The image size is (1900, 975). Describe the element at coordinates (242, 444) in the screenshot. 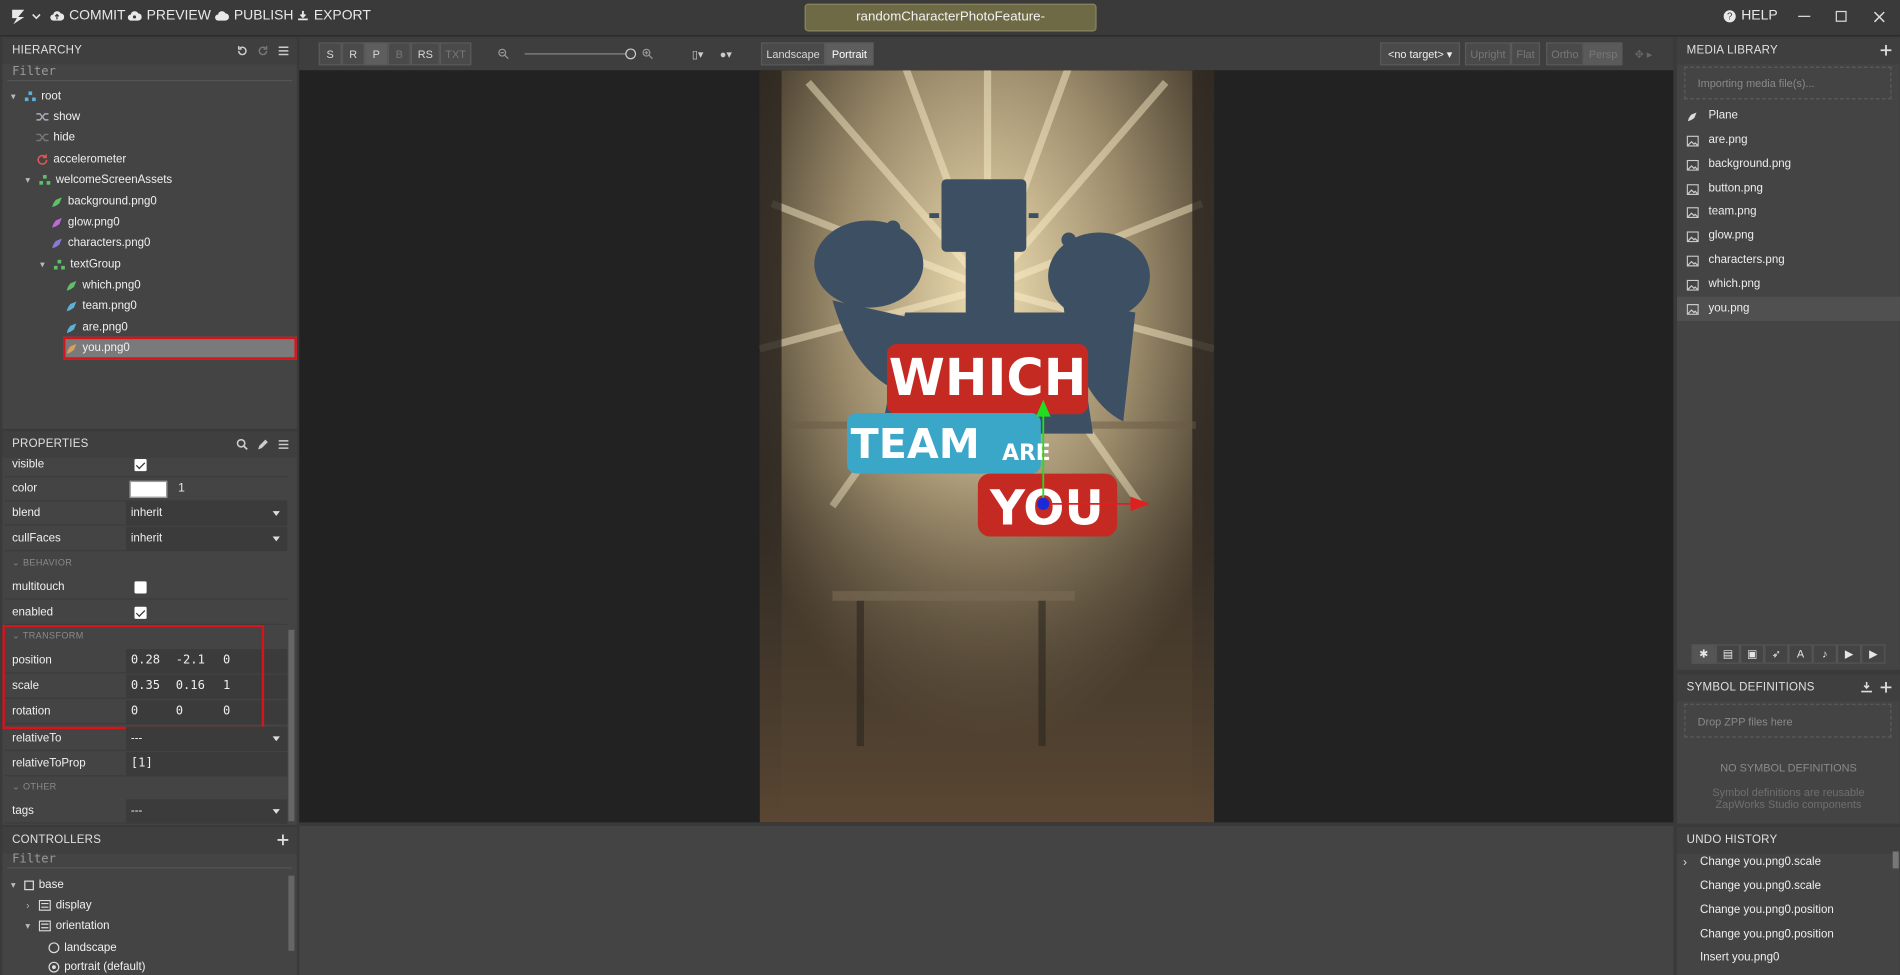

I see `search-icon` at that location.